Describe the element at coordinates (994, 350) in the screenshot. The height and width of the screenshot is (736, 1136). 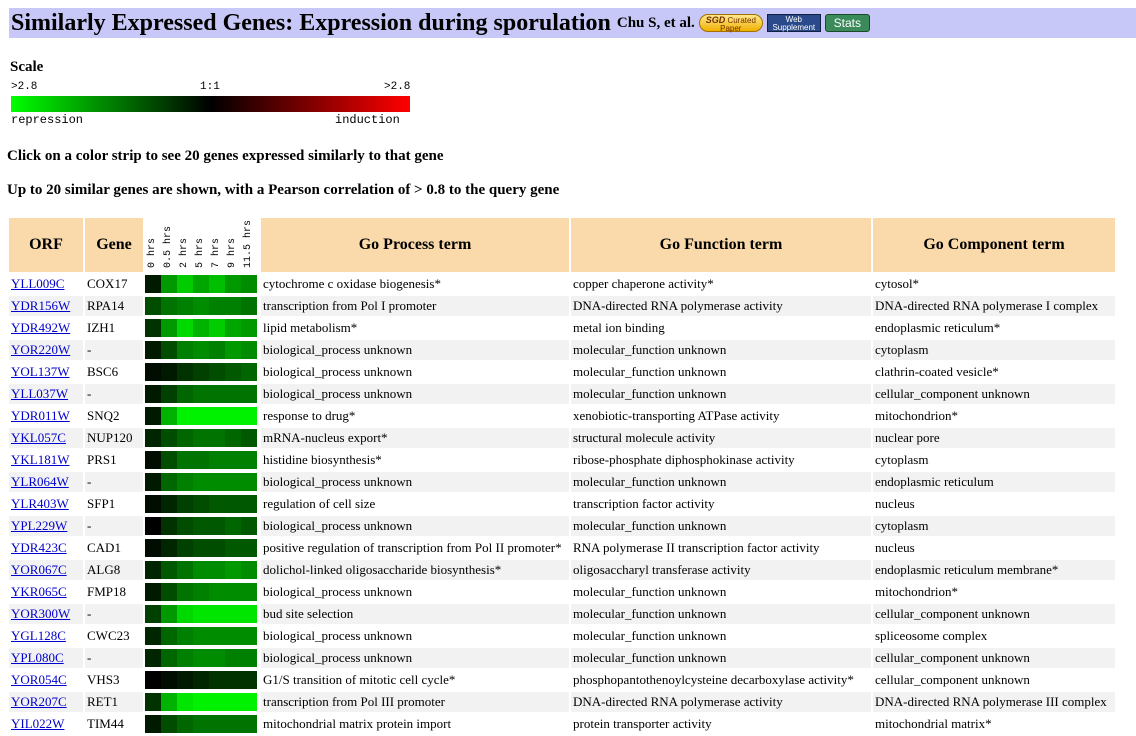
I see `component-cell: cytoplasm` at that location.